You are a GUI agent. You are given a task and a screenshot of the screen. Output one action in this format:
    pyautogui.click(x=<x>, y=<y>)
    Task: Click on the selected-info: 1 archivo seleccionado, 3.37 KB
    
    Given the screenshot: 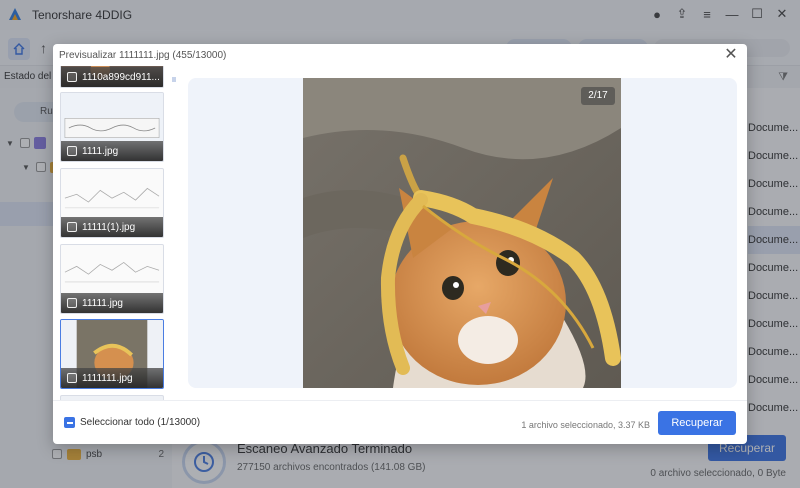 What is the action you would take?
    pyautogui.click(x=585, y=425)
    